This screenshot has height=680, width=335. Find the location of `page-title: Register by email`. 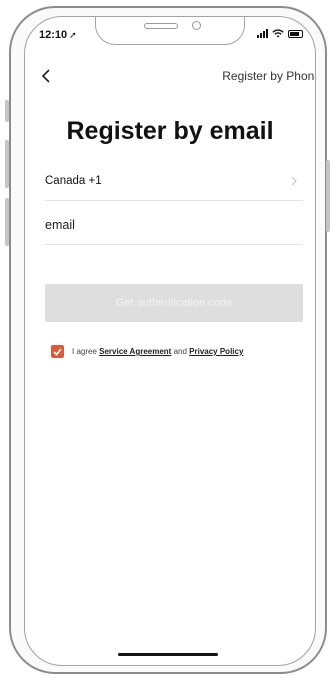

page-title: Register by email is located at coordinates (170, 131).